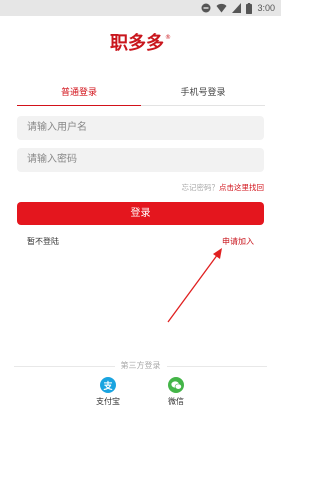 The width and height of the screenshot is (320, 500). Describe the element at coordinates (206, 8) in the screenshot. I see `minus-circle-icon` at that location.